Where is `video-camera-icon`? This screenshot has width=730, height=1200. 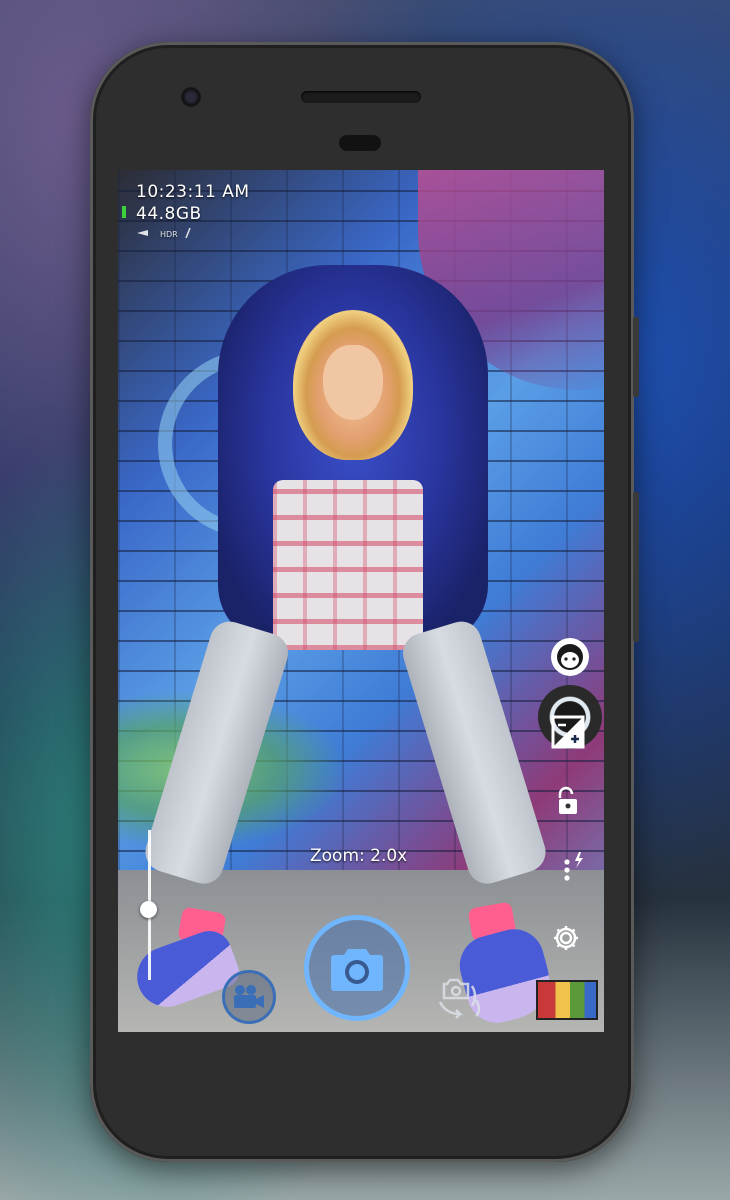
video-camera-icon is located at coordinates (249, 996).